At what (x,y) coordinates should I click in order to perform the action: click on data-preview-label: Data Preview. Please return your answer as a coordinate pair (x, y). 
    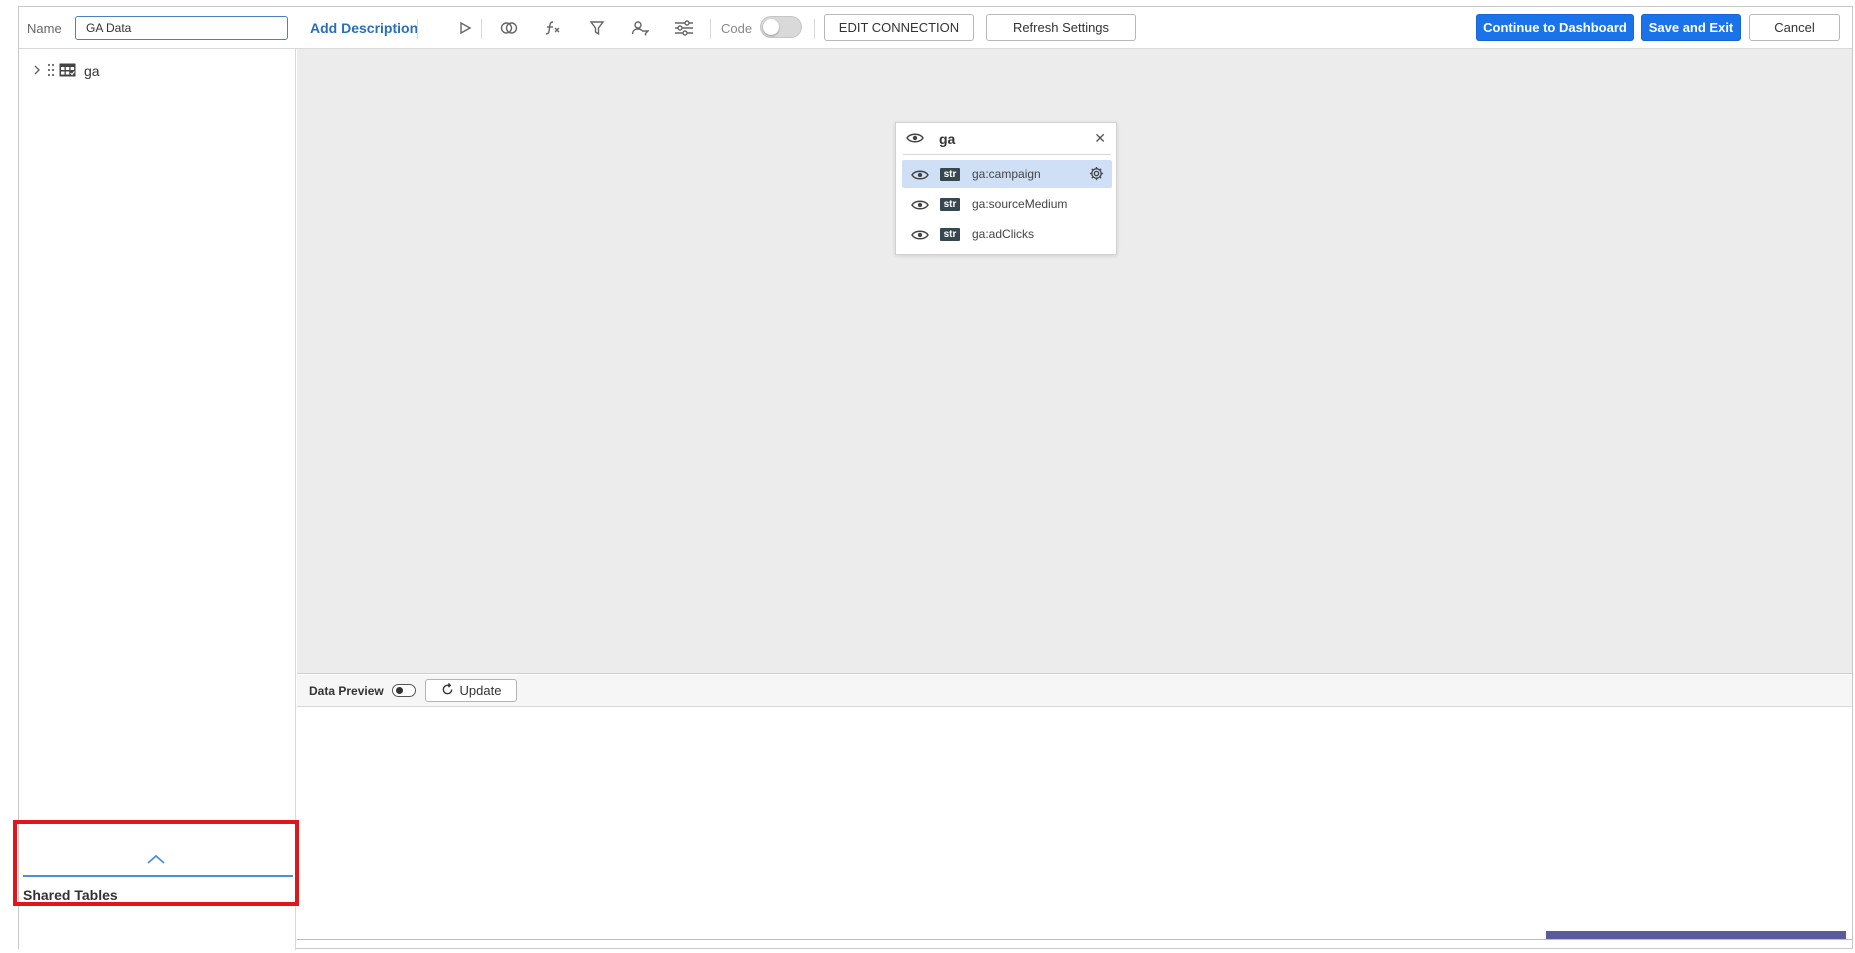
    Looking at the image, I should click on (346, 691).